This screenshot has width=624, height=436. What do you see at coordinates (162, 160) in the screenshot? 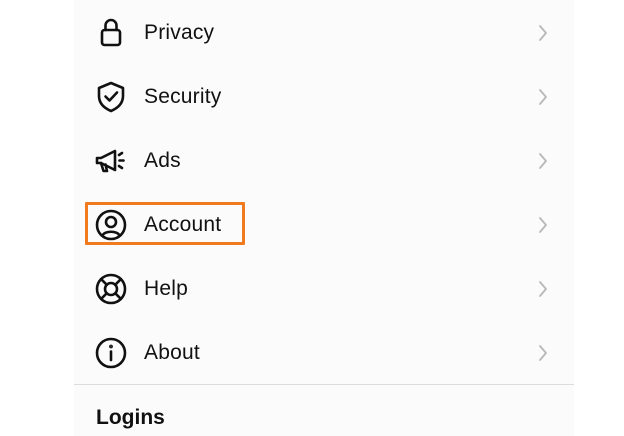
I see `settings-item-label: Ads` at bounding box center [162, 160].